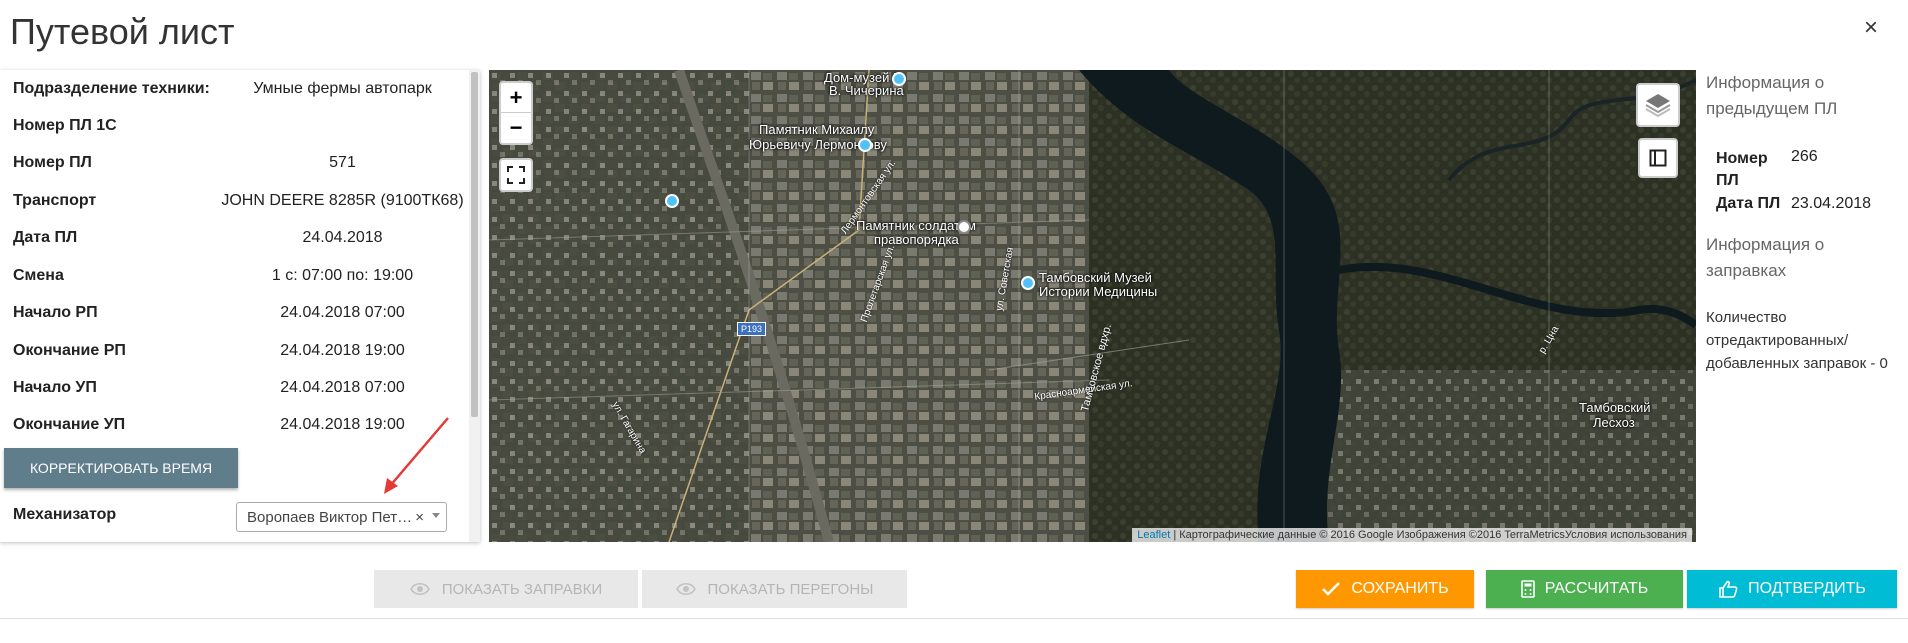  What do you see at coordinates (1098, 291) in the screenshot?
I see `map-label: Истории Медицины` at bounding box center [1098, 291].